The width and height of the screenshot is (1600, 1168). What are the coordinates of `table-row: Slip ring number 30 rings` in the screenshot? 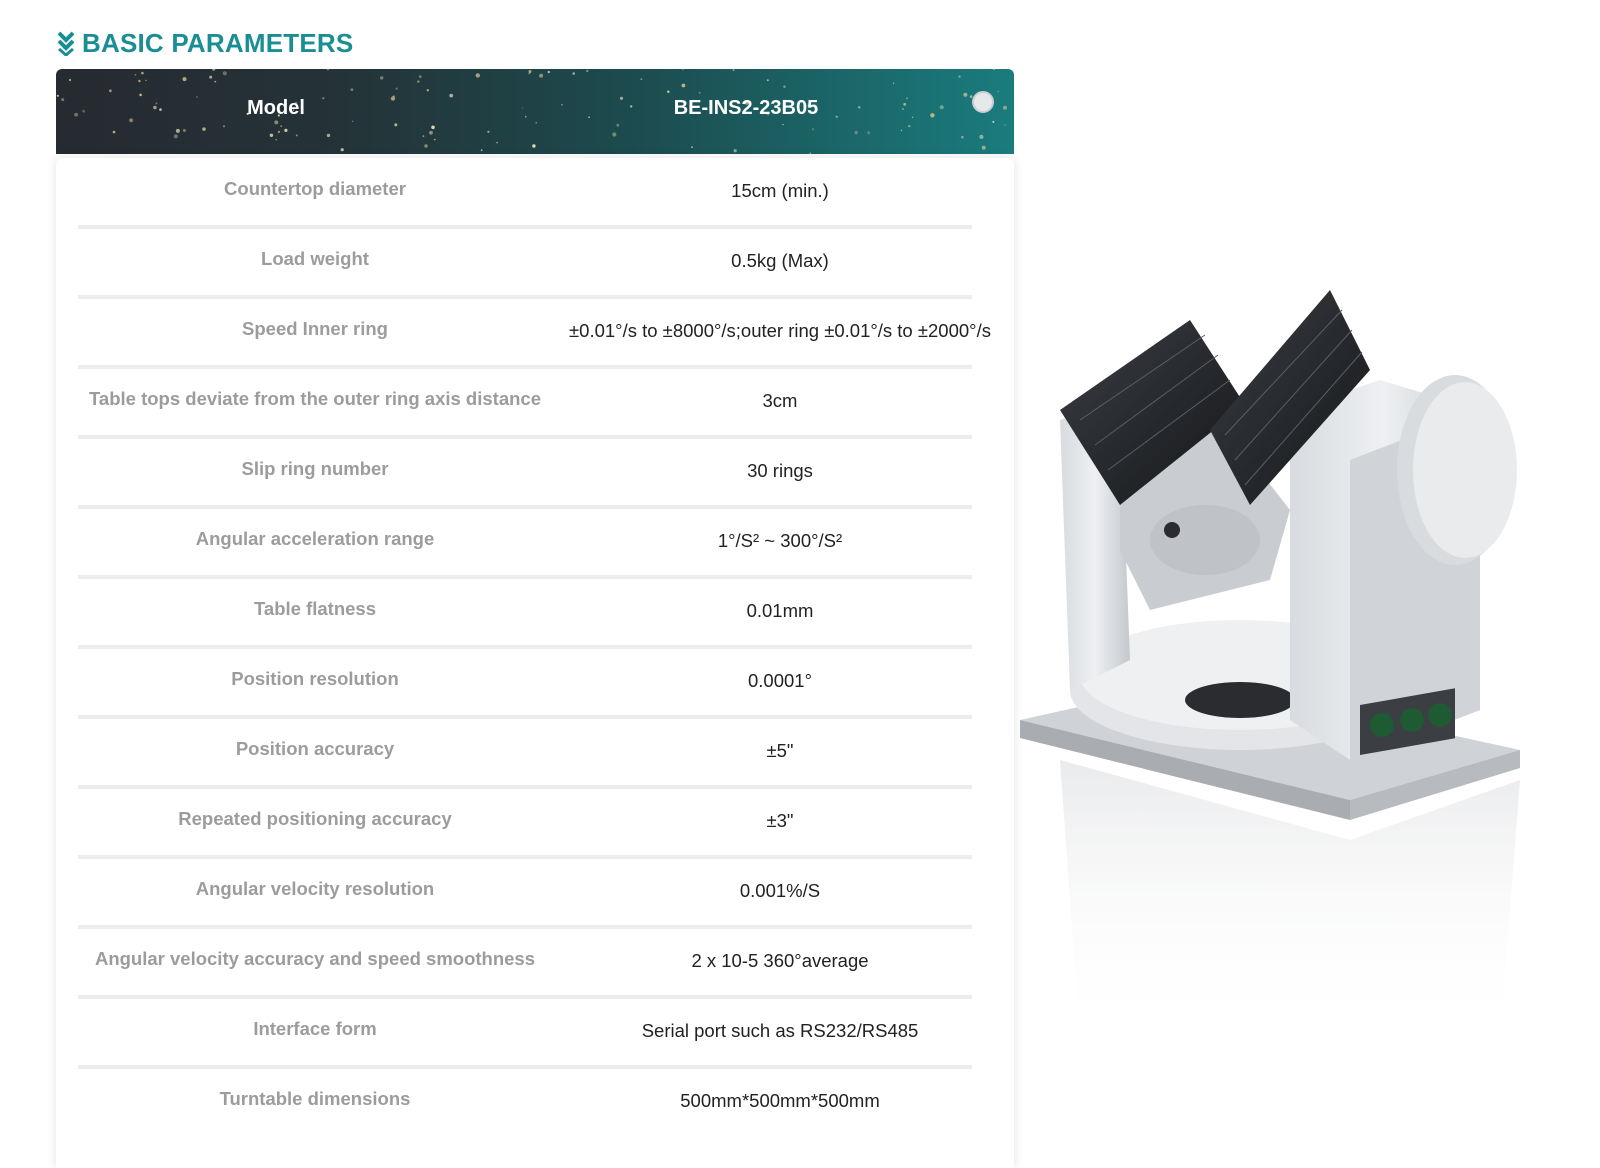 It's located at (535, 473).